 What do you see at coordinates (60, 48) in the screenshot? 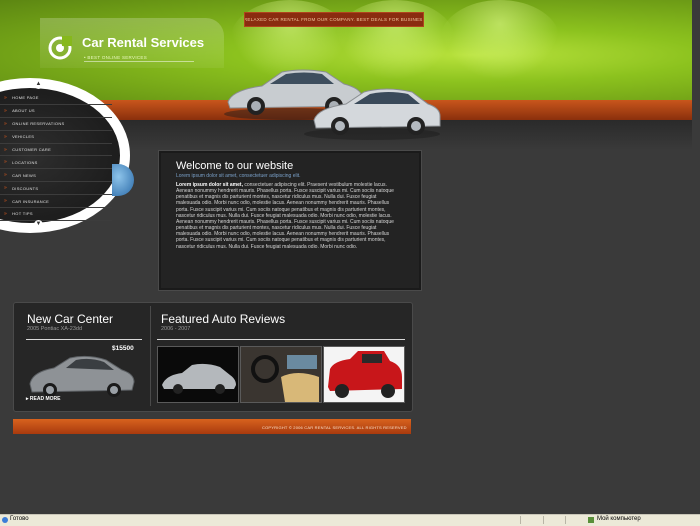
I see `logo-icon` at bounding box center [60, 48].